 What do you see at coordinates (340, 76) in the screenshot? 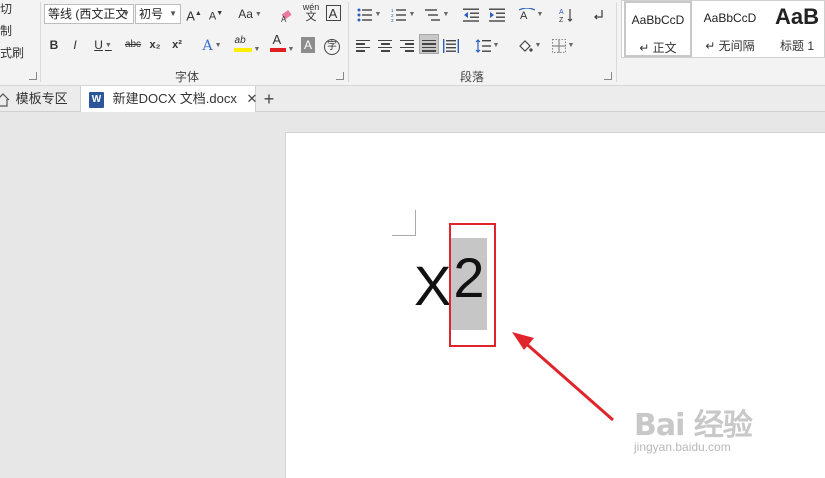
I see `font-launcher-icon` at bounding box center [340, 76].